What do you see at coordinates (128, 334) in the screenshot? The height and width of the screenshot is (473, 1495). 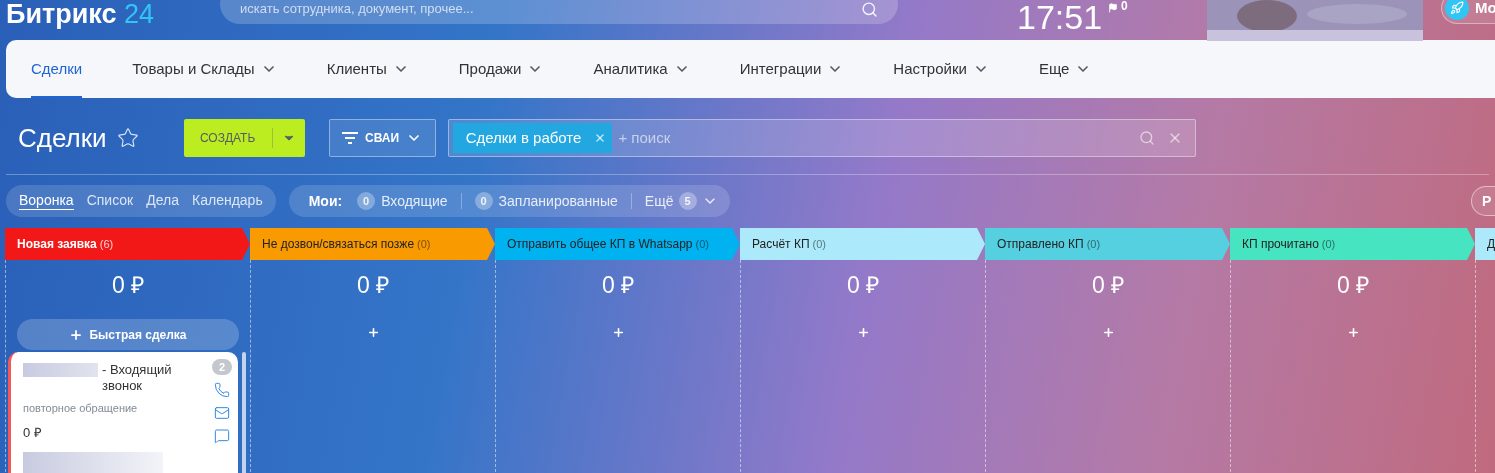 I see `quick-deal-button: Быстрая сделка` at bounding box center [128, 334].